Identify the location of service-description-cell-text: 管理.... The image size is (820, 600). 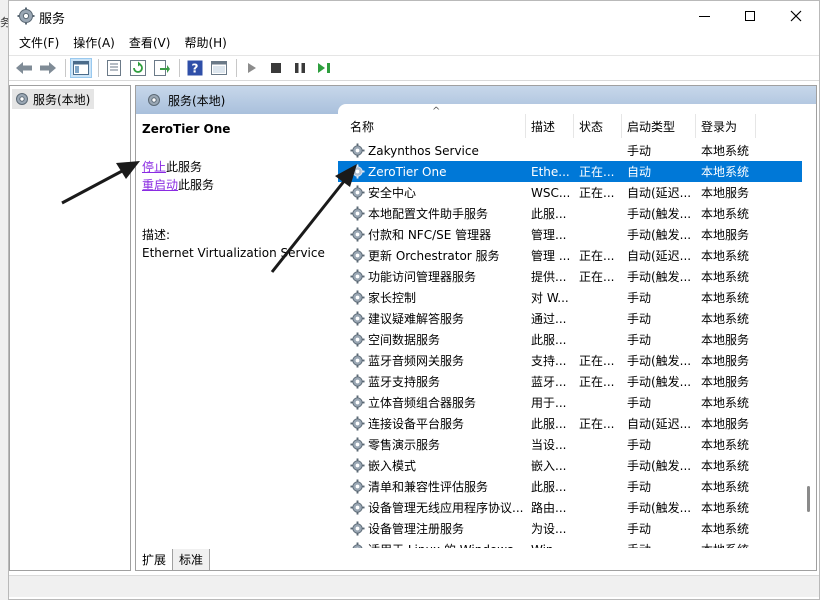
(549, 235).